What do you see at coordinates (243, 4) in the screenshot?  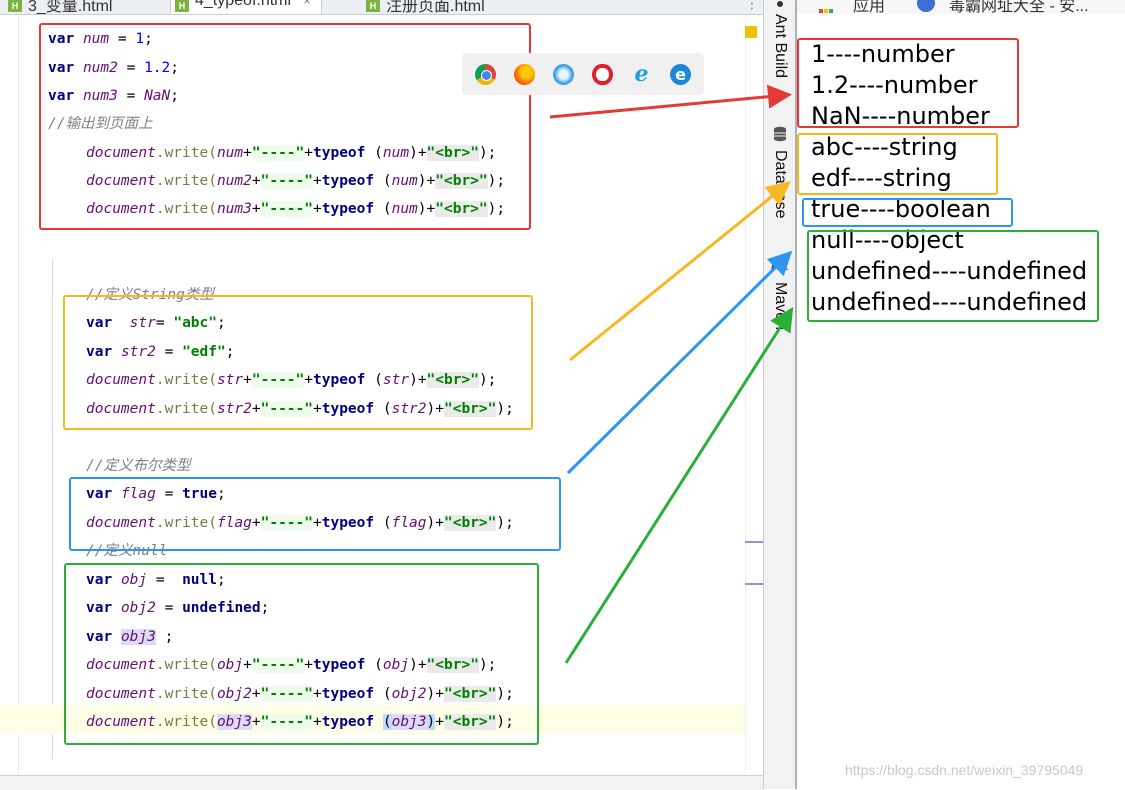 I see `tab-label: 4_typeof.html` at bounding box center [243, 4].